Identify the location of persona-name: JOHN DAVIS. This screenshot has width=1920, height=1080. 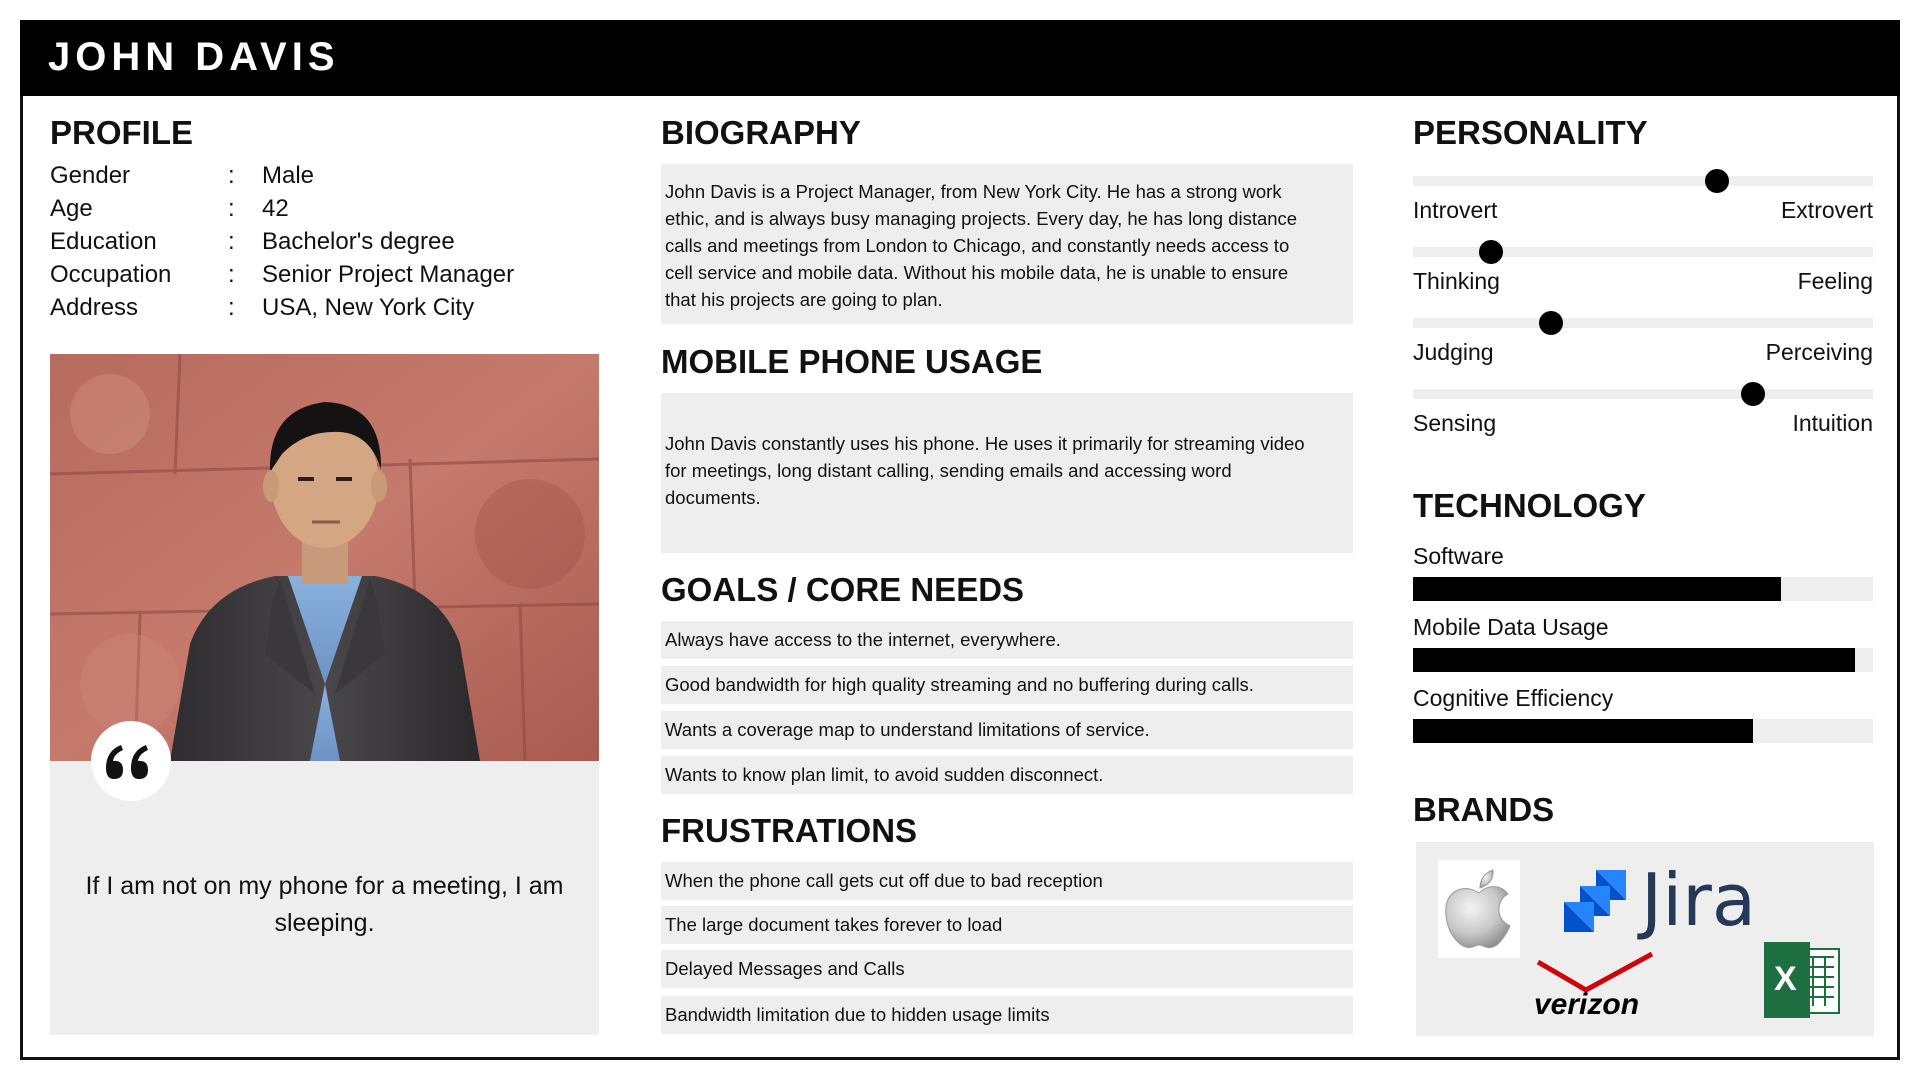
(194, 57).